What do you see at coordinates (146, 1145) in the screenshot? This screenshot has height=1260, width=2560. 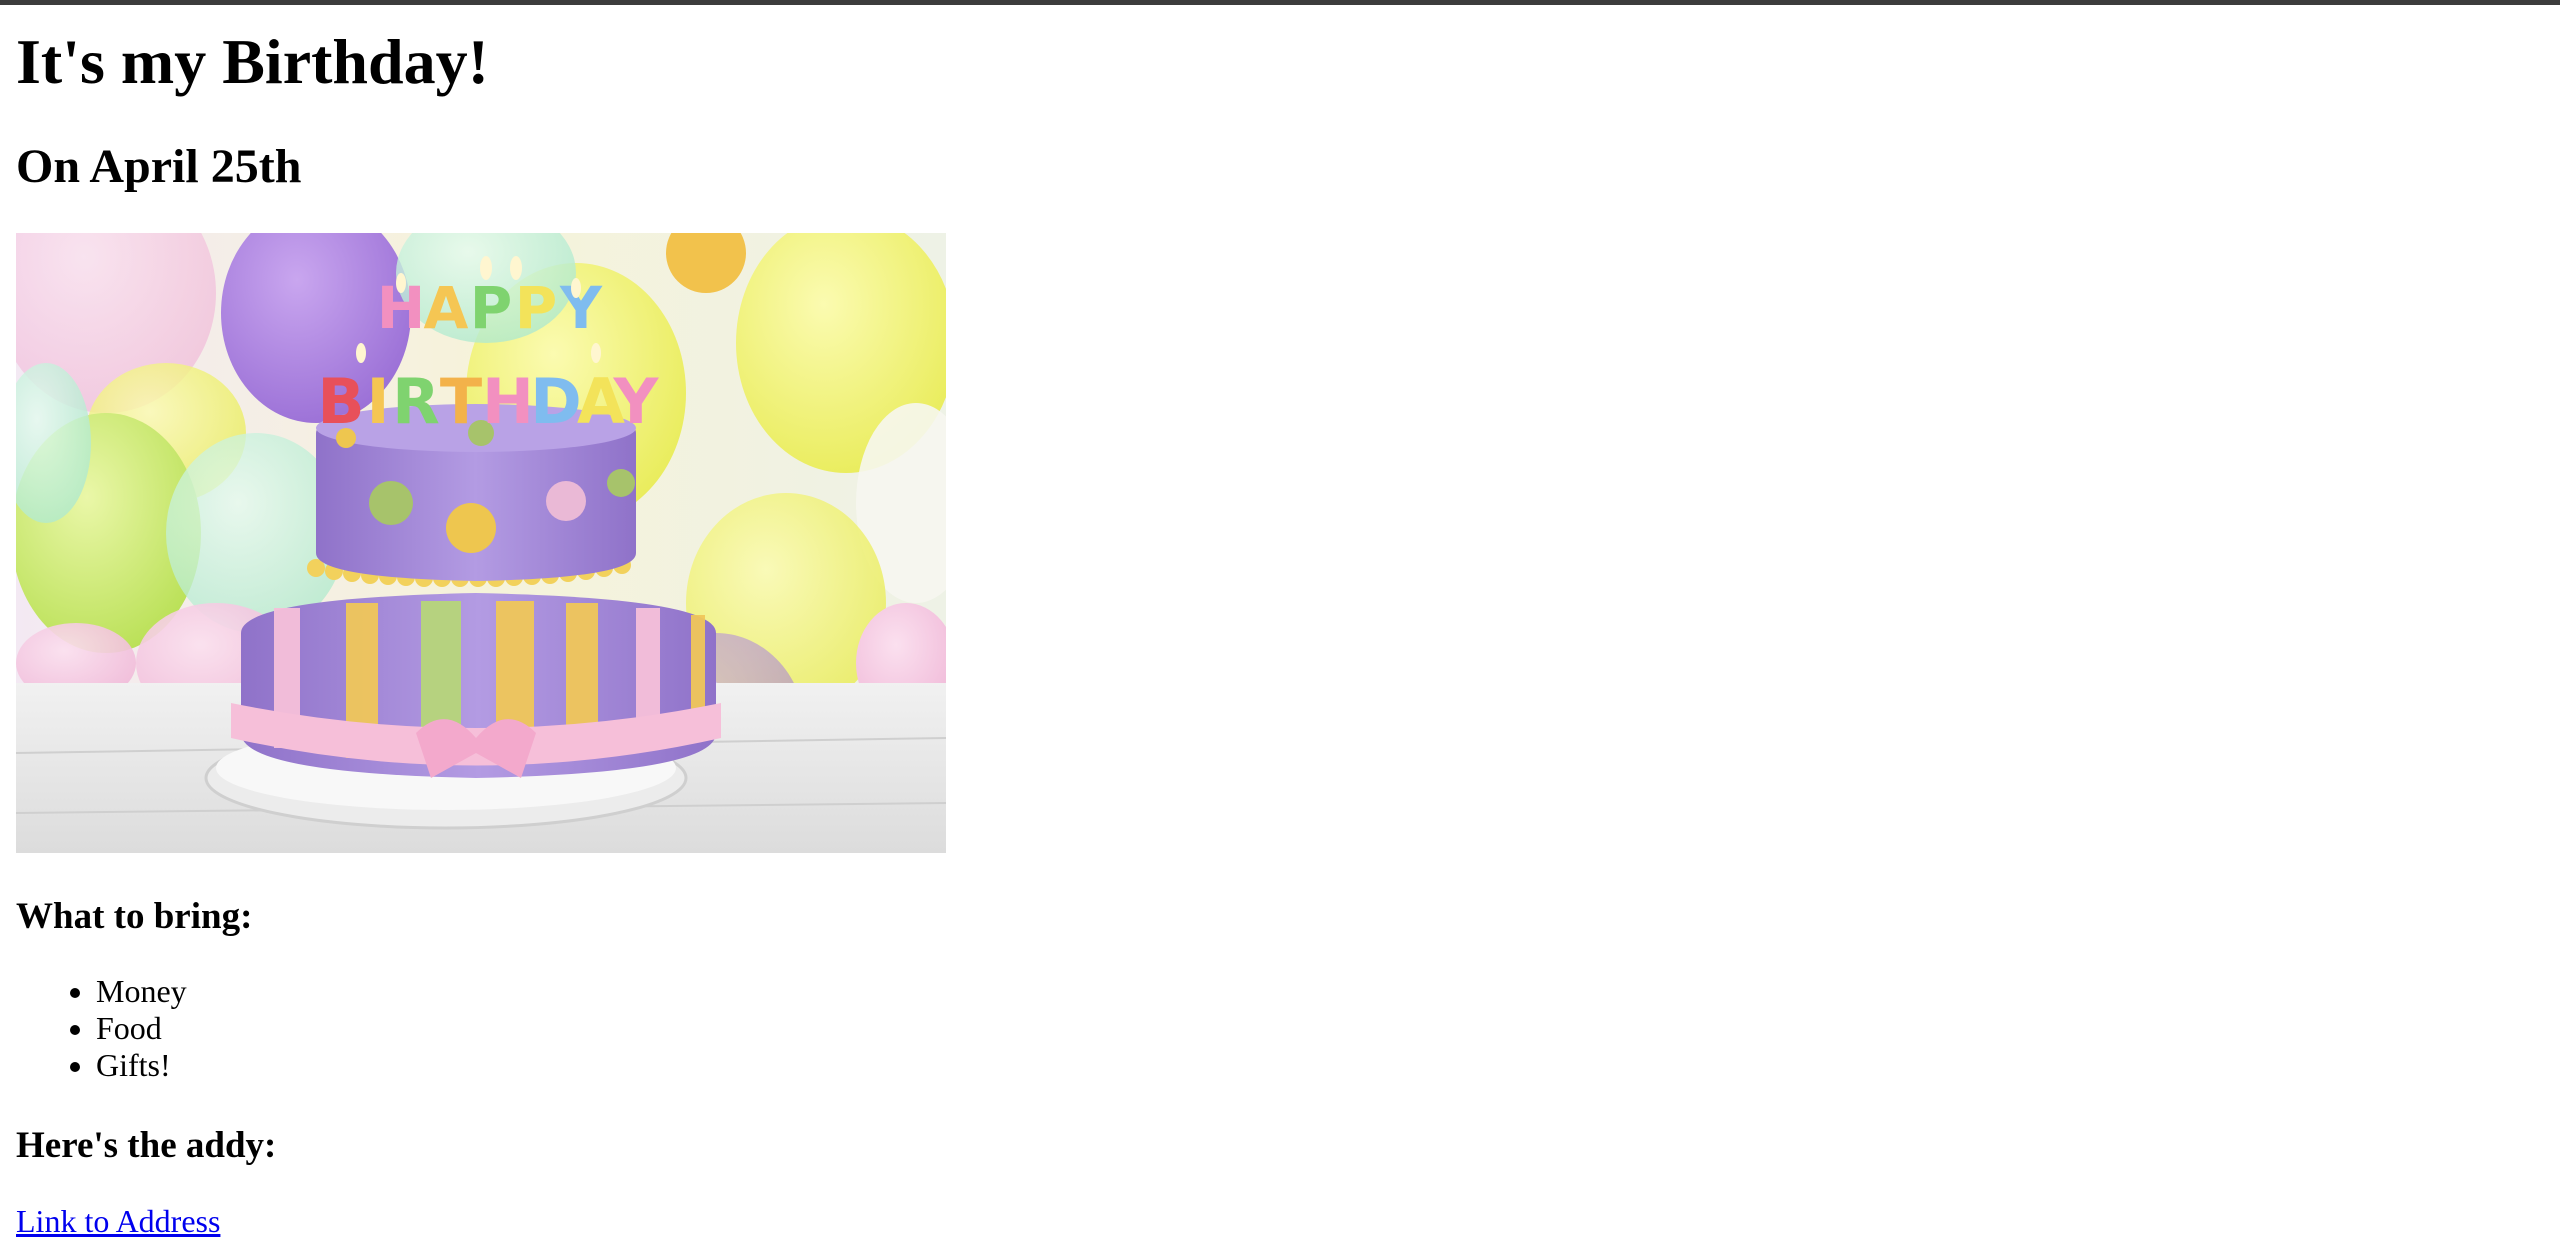 I see `address-heading: Here's the addy:` at bounding box center [146, 1145].